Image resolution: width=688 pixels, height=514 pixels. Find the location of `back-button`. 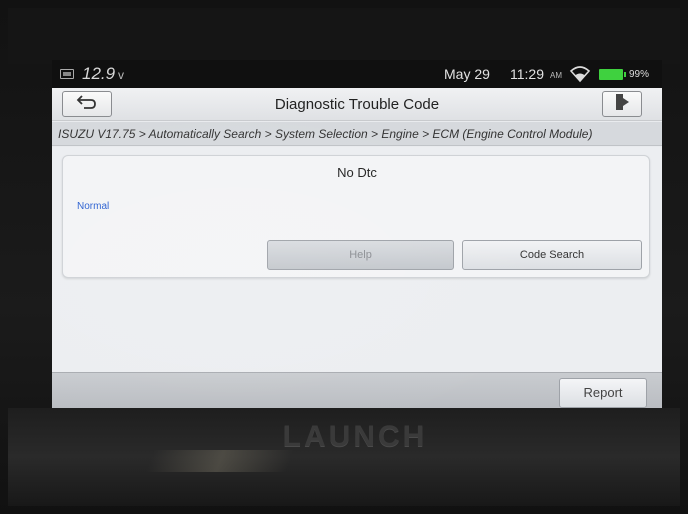

back-button is located at coordinates (87, 104).